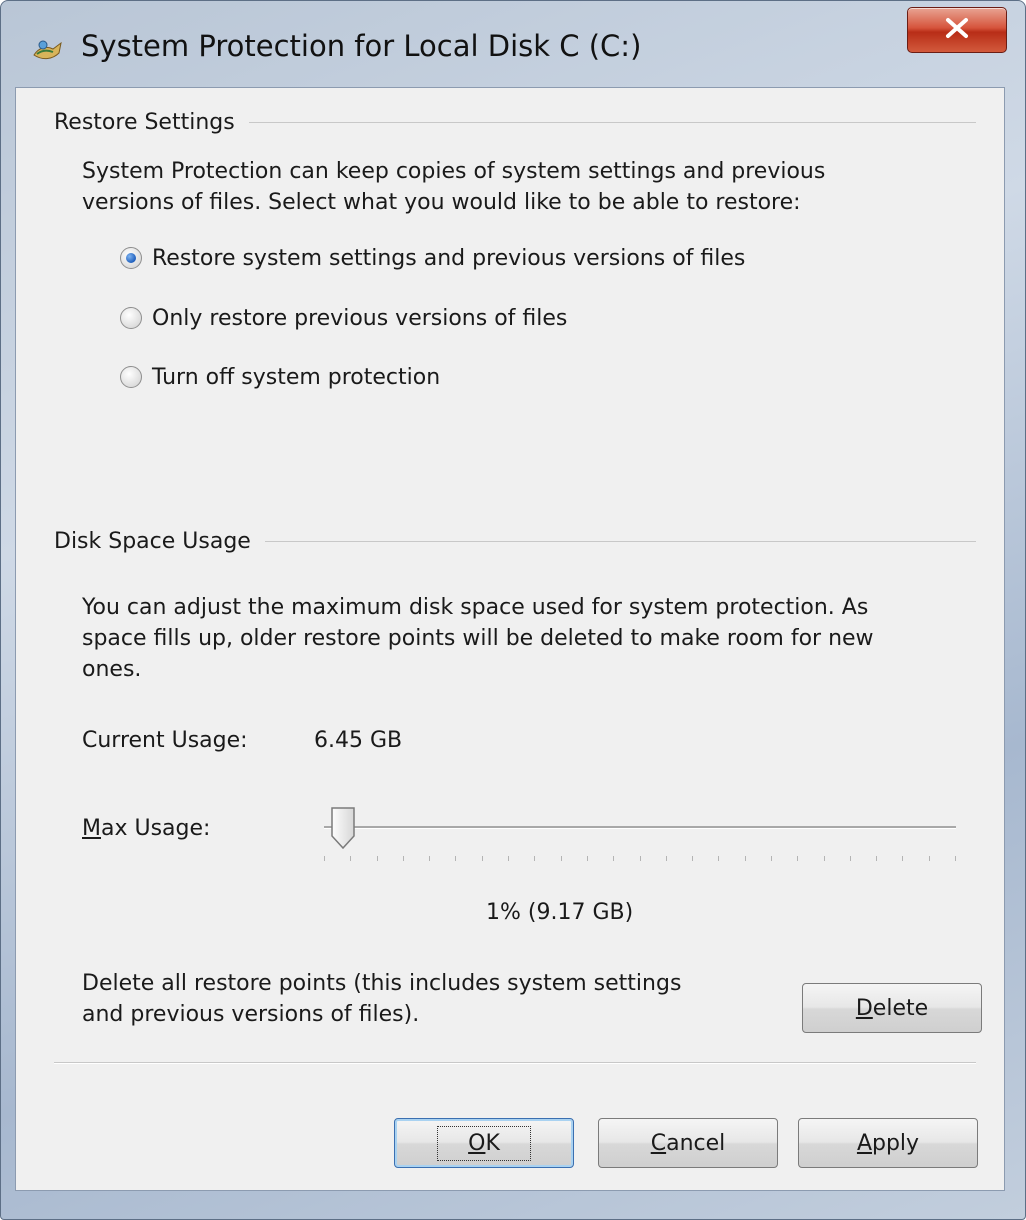 Image resolution: width=1026 pixels, height=1220 pixels. Describe the element at coordinates (688, 1143) in the screenshot. I see `cancel-button: Cancel` at that location.